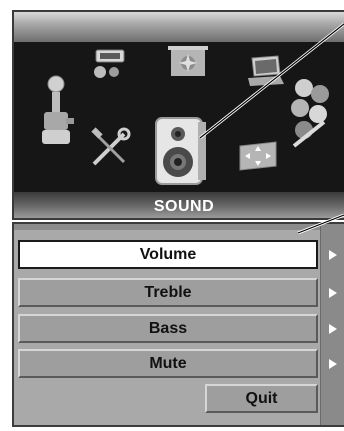 The image size is (344, 431). I want to click on quit-button: Quit, so click(261, 398).